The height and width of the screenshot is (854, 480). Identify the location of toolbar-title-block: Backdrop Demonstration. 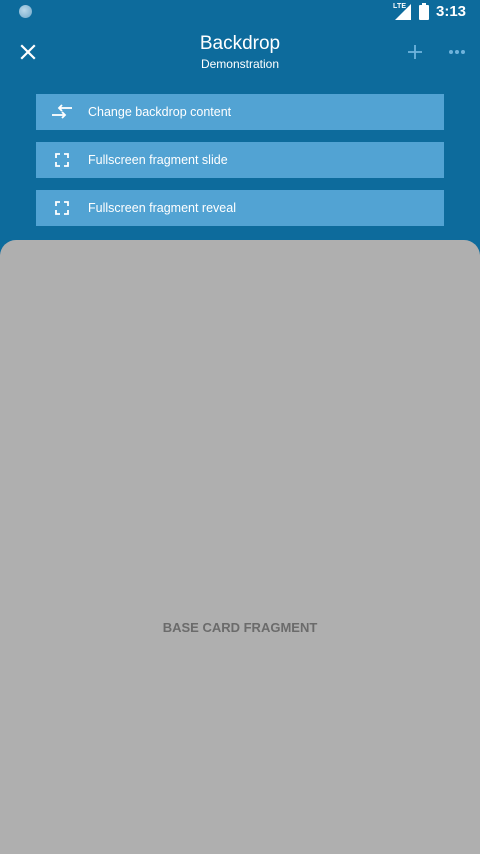
(240, 52).